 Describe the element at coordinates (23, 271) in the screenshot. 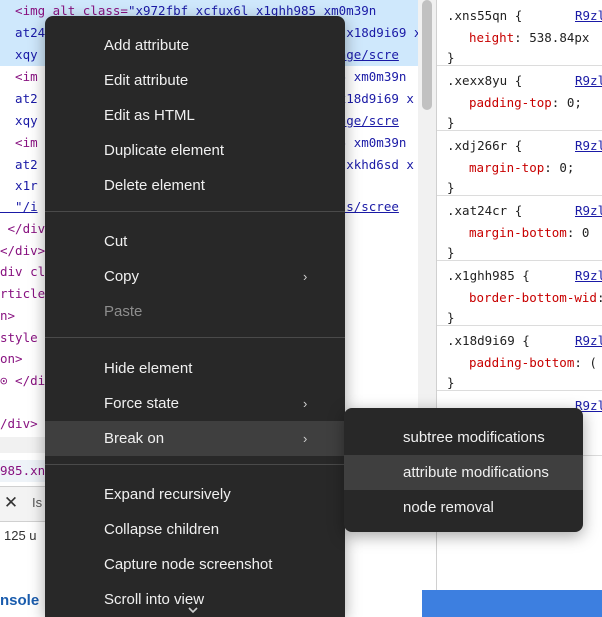

I see `dom-token: div cl` at that location.